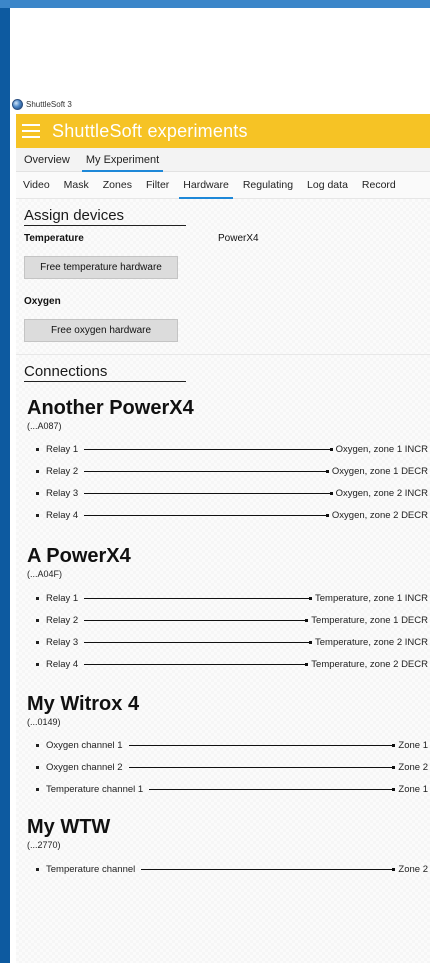 This screenshot has width=430, height=963. What do you see at coordinates (101, 330) in the screenshot?
I see `free-oxygen-button: Free oxygen hardware` at bounding box center [101, 330].